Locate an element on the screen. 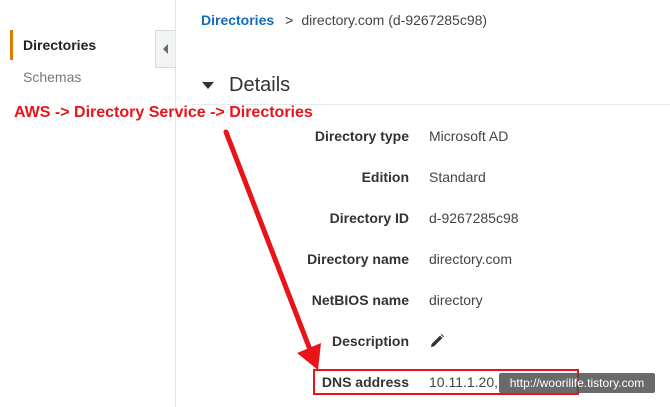  details-section-toggle: Details is located at coordinates (245, 85).